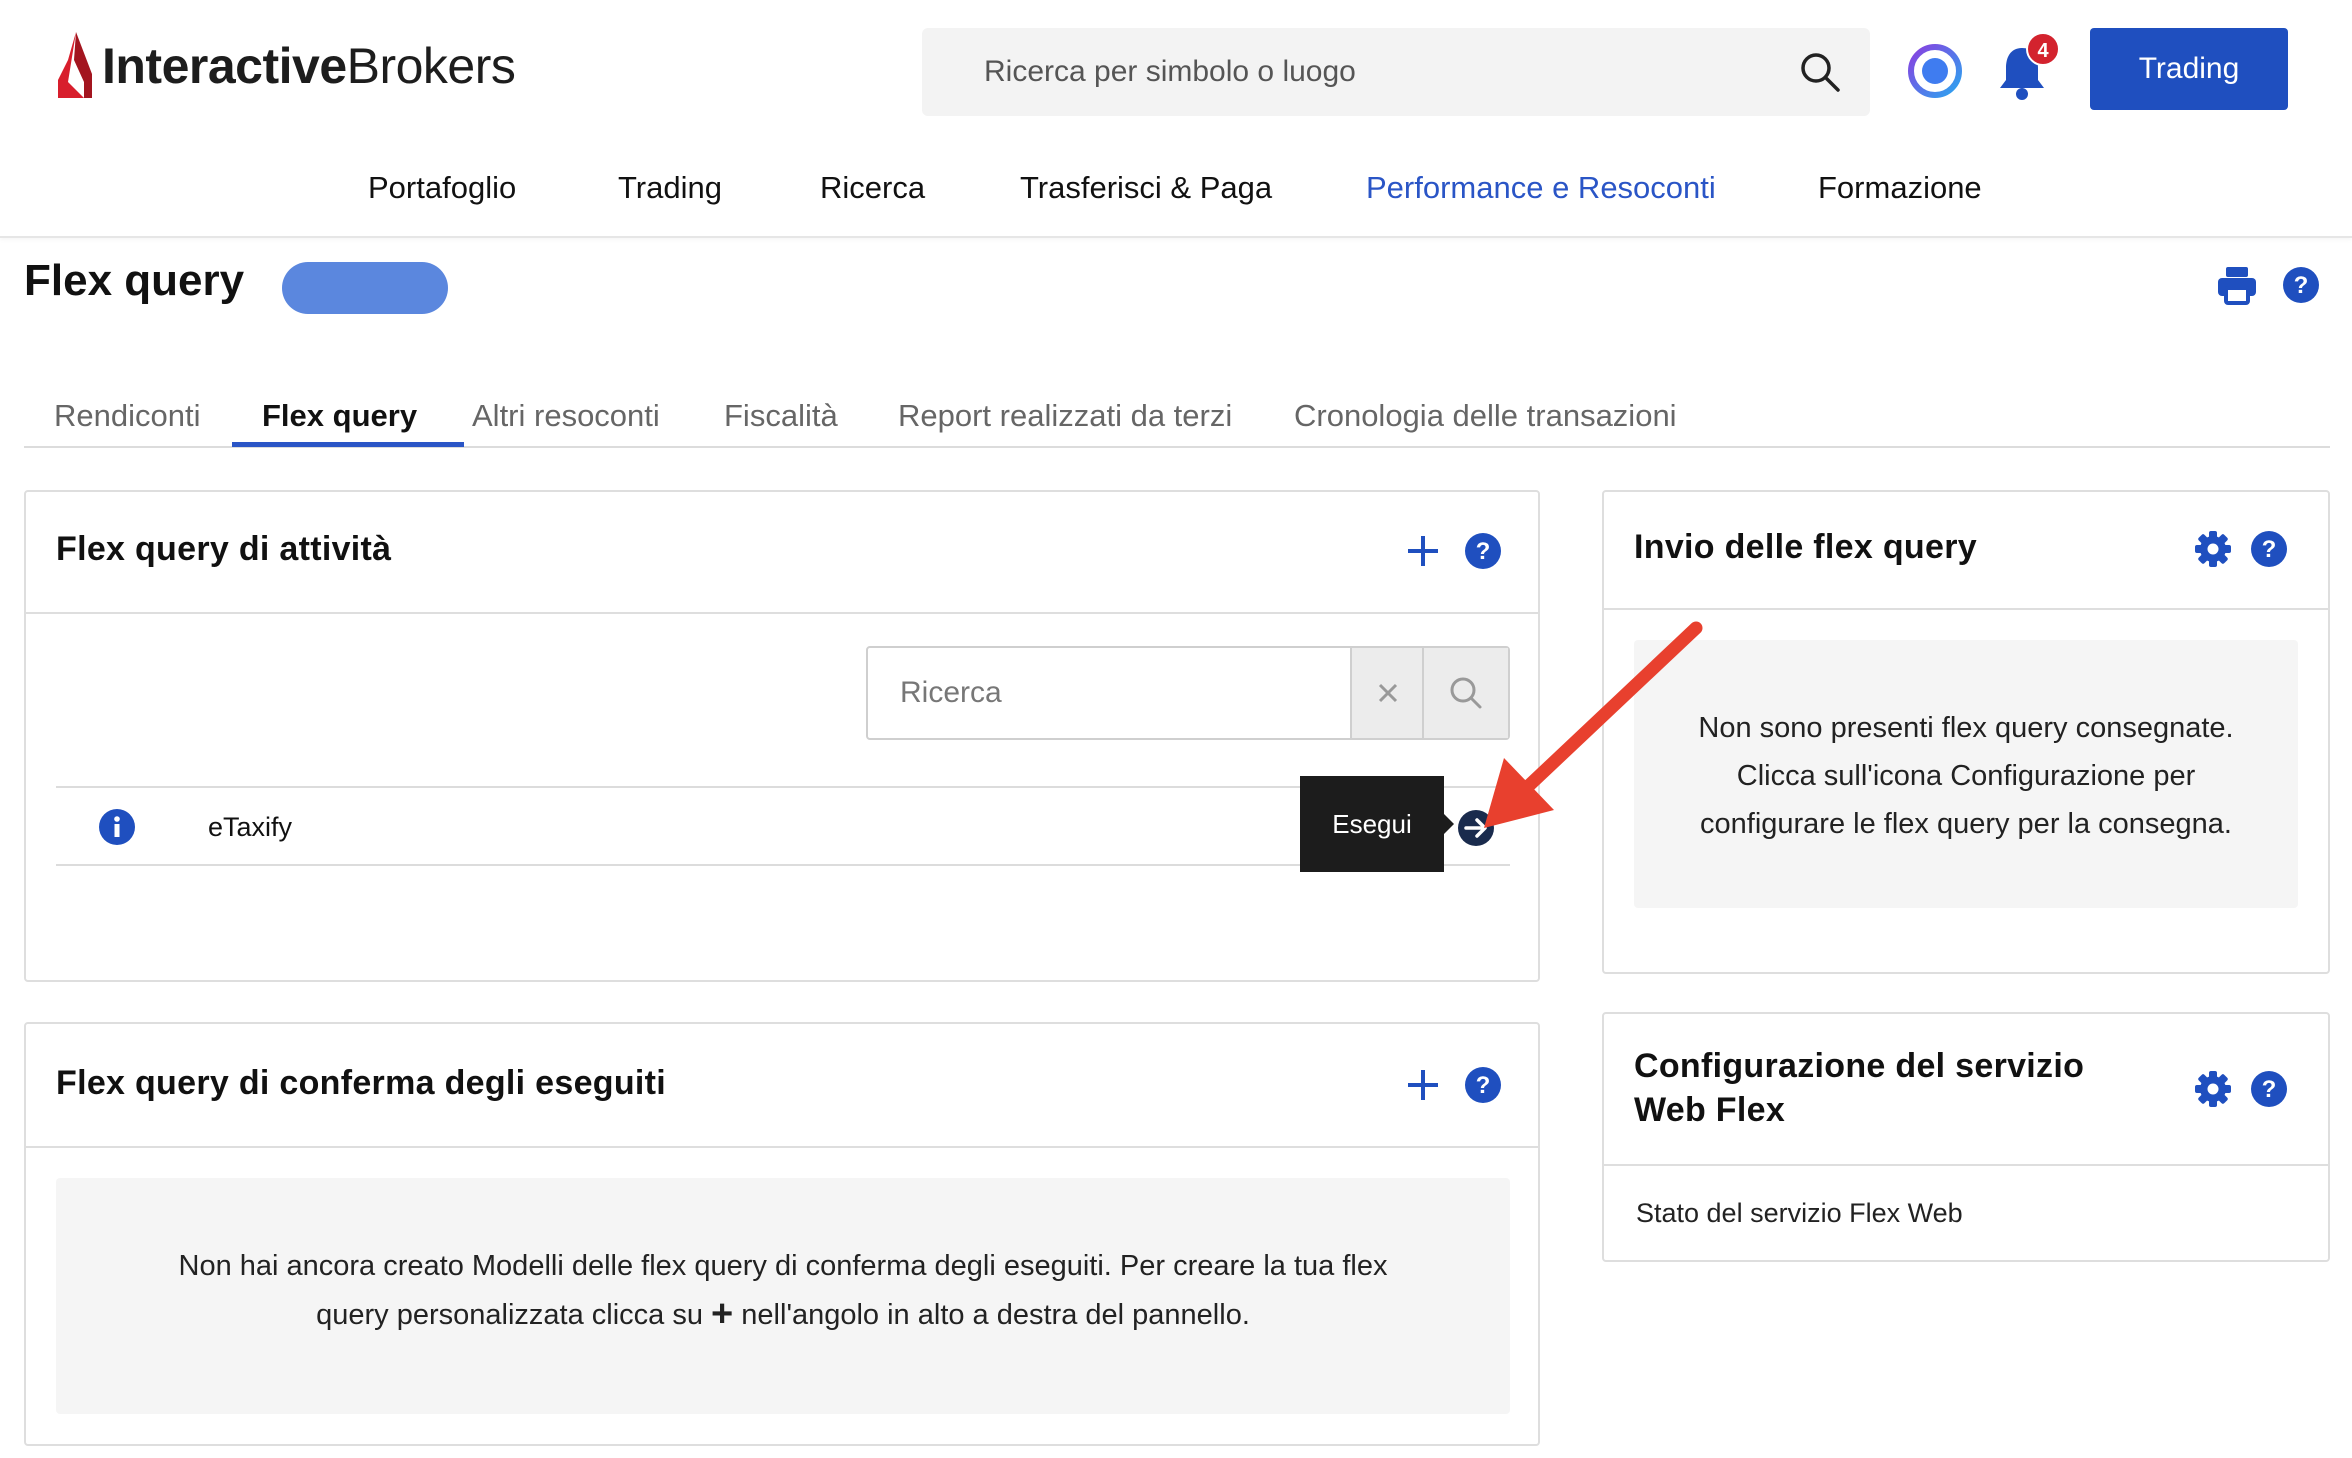  What do you see at coordinates (1372, 824) in the screenshot?
I see `run-tooltip: Esegui` at bounding box center [1372, 824].